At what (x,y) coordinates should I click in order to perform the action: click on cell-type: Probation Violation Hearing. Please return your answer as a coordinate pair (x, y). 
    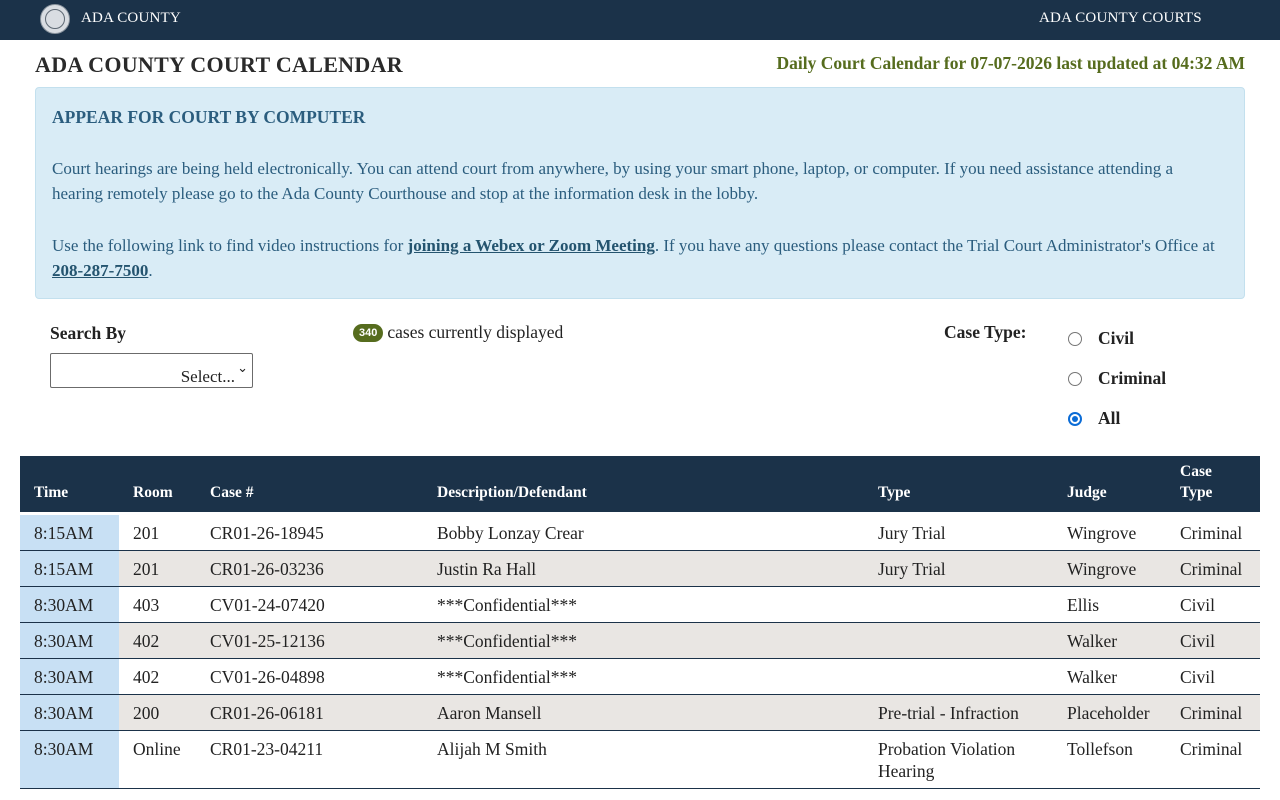
    Looking at the image, I should click on (958, 759).